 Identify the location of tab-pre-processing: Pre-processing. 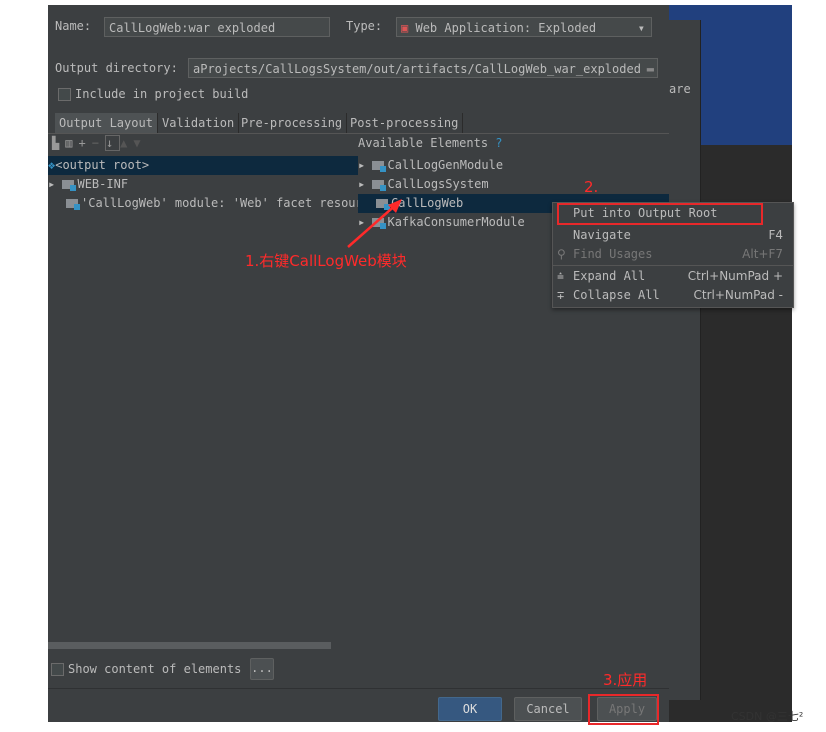
(292, 123).